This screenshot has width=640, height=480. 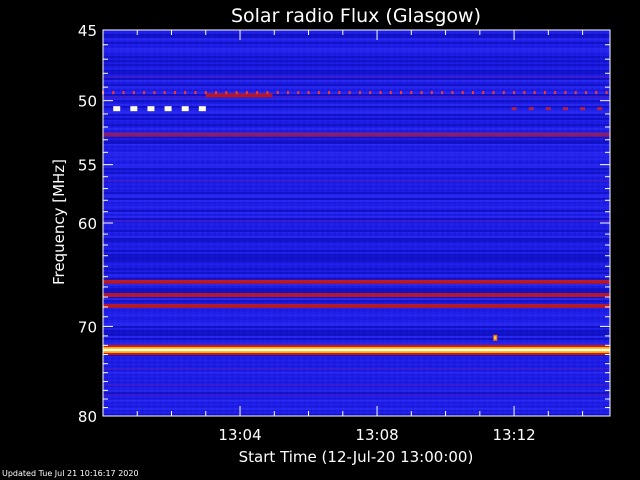 I want to click on y-tick-label: 50, so click(x=87, y=102).